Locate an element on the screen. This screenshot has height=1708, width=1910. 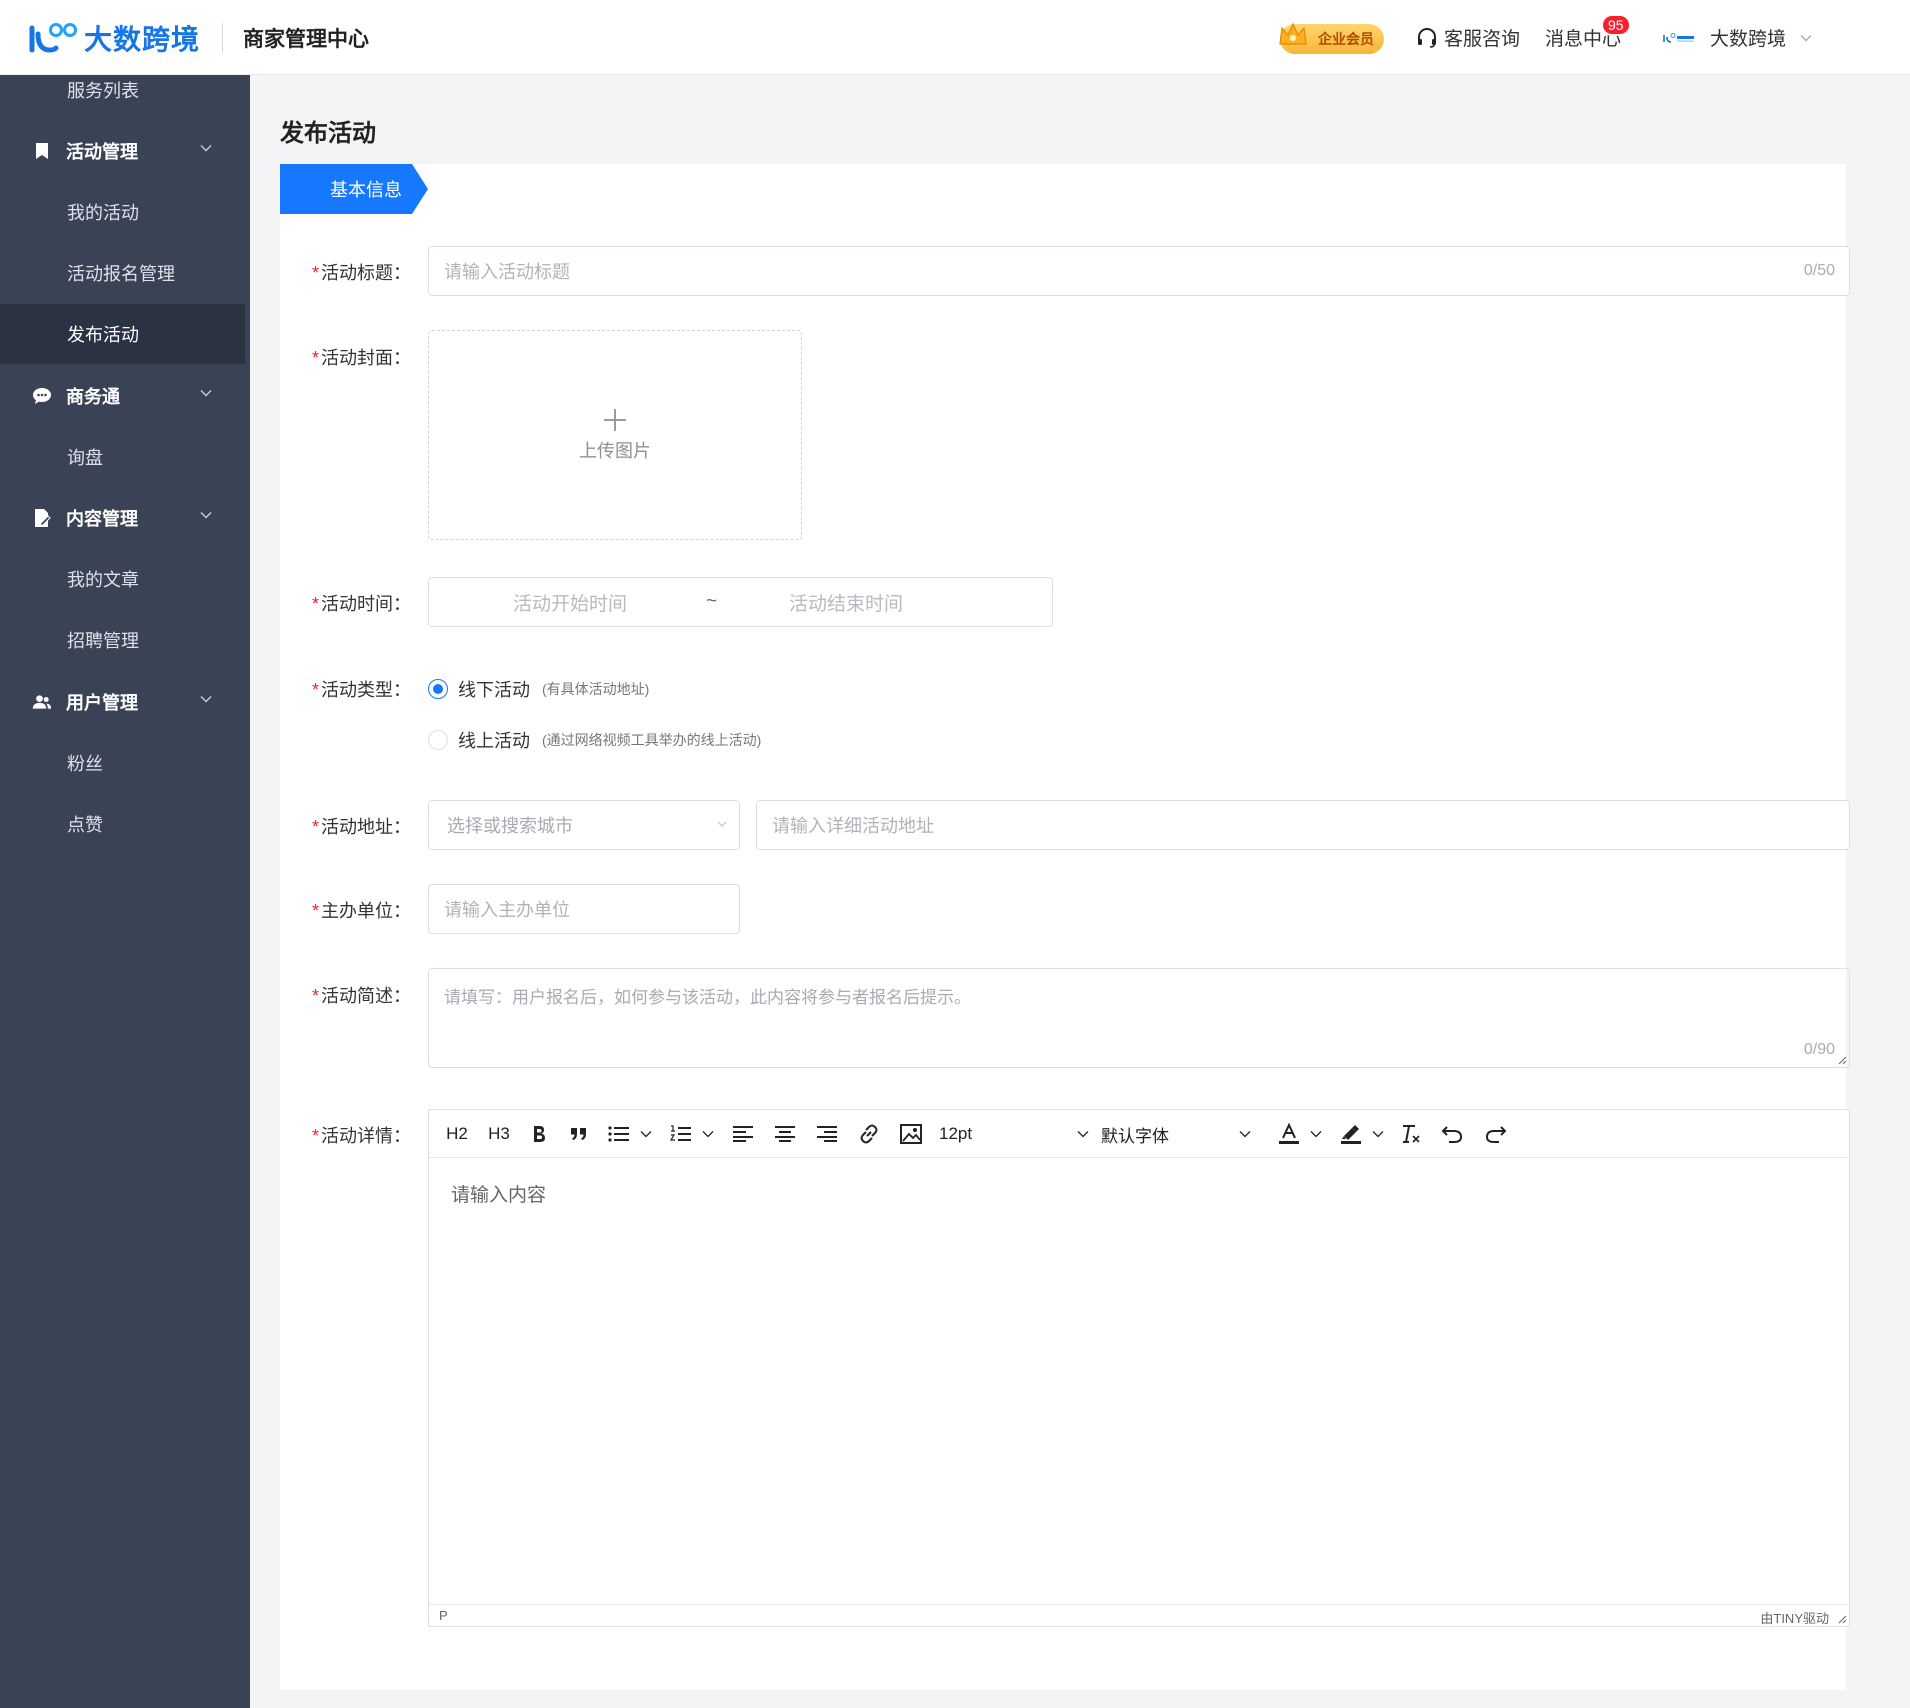
vip-label: 企业会员 is located at coordinates (1346, 39).